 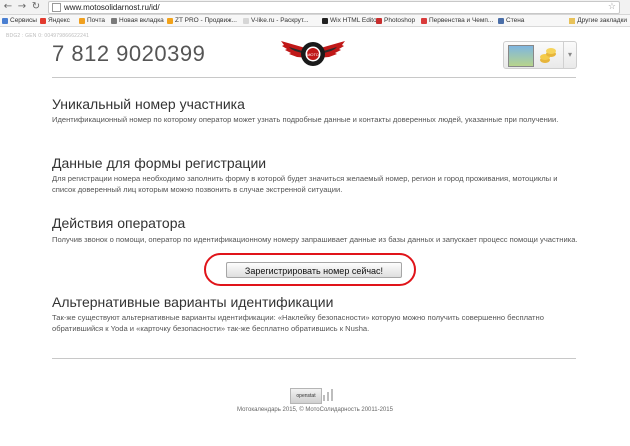 I want to click on dropdown-arrow-icon: ▾, so click(x=569, y=55).